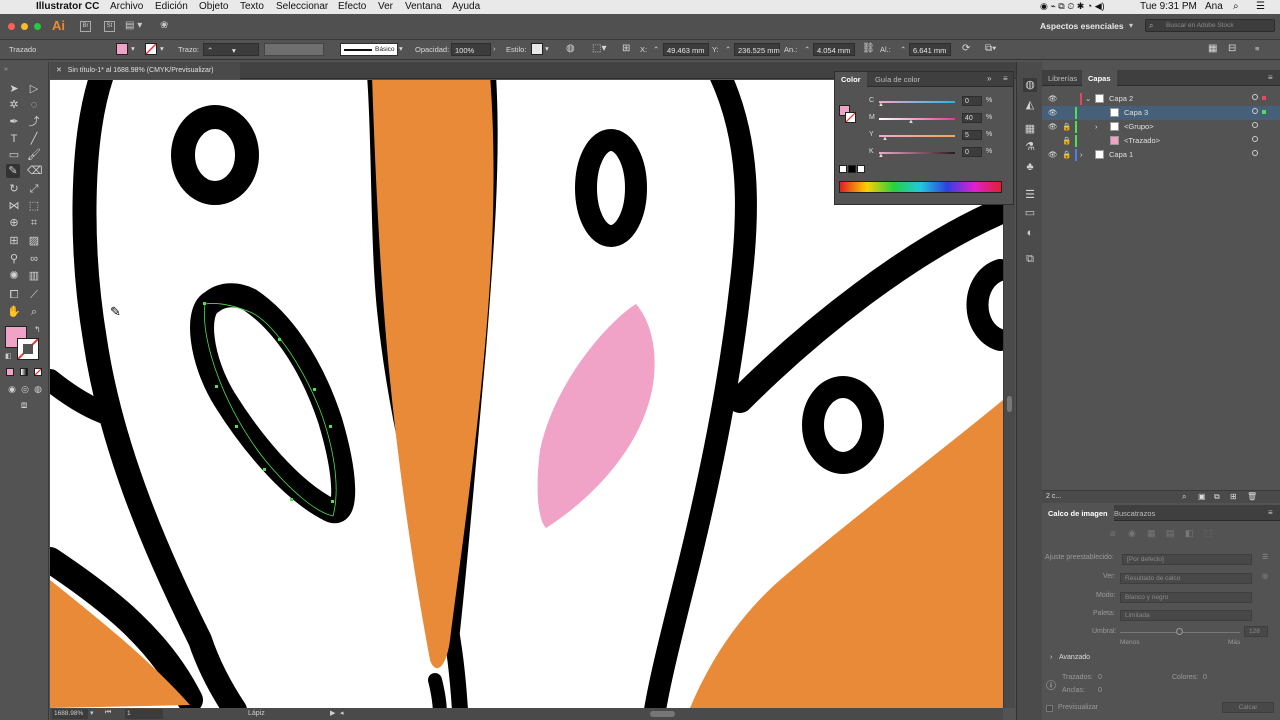 Image resolution: width=1280 pixels, height=720 pixels. Describe the element at coordinates (1189, 533) in the screenshot. I see `black-white-icon: ◧` at that location.